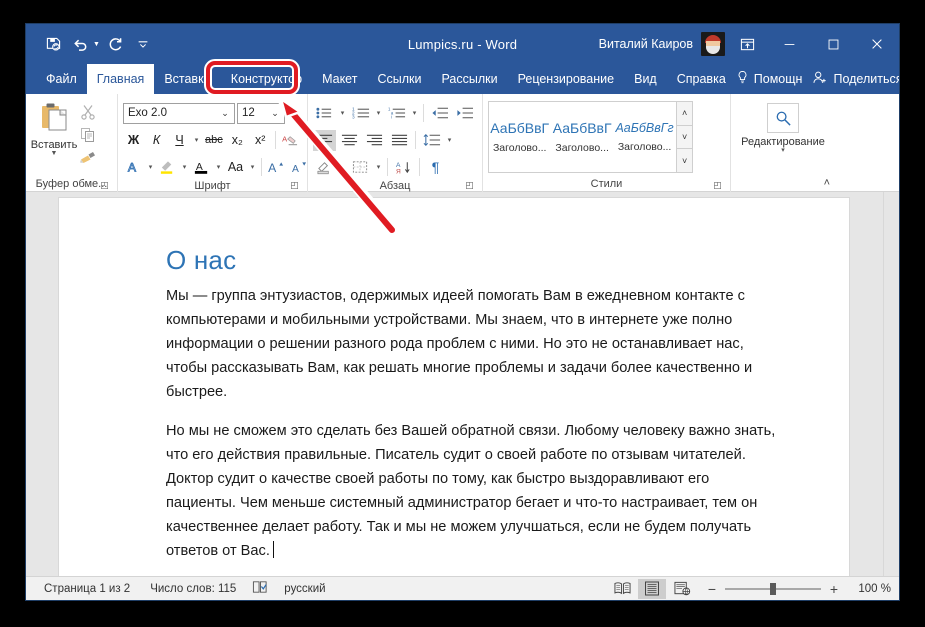 Image resolution: width=925 pixels, height=627 pixels. Describe the element at coordinates (378, 113) in the screenshot. I see `numbering-dropdown-icon: ▾` at that location.